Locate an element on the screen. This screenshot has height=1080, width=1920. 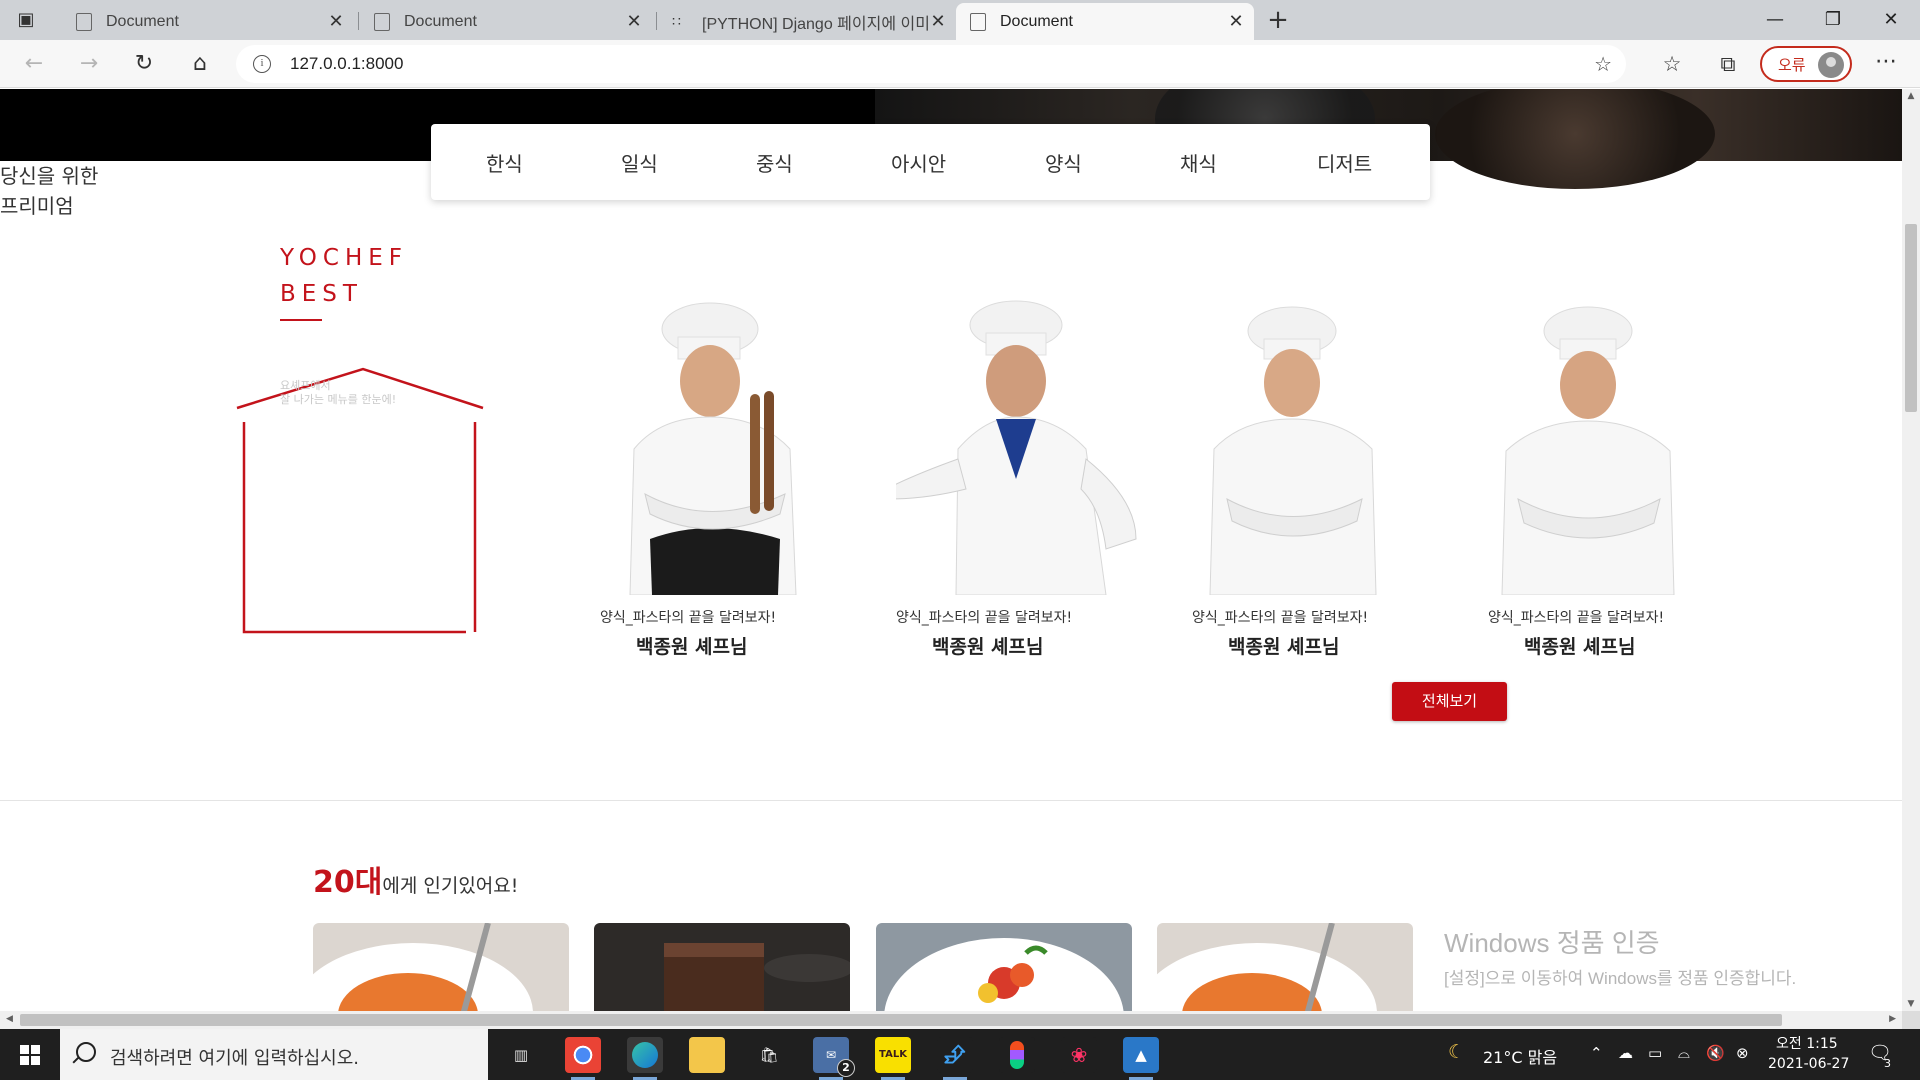
horizontal-scrollbar: ◀ ▶ is located at coordinates (951, 1020).